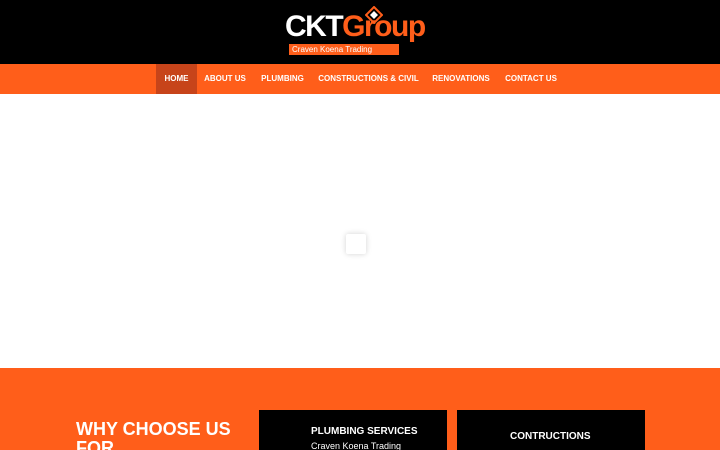  What do you see at coordinates (332, 49) in the screenshot?
I see `logo-tagline: Craven Koena Trading` at bounding box center [332, 49].